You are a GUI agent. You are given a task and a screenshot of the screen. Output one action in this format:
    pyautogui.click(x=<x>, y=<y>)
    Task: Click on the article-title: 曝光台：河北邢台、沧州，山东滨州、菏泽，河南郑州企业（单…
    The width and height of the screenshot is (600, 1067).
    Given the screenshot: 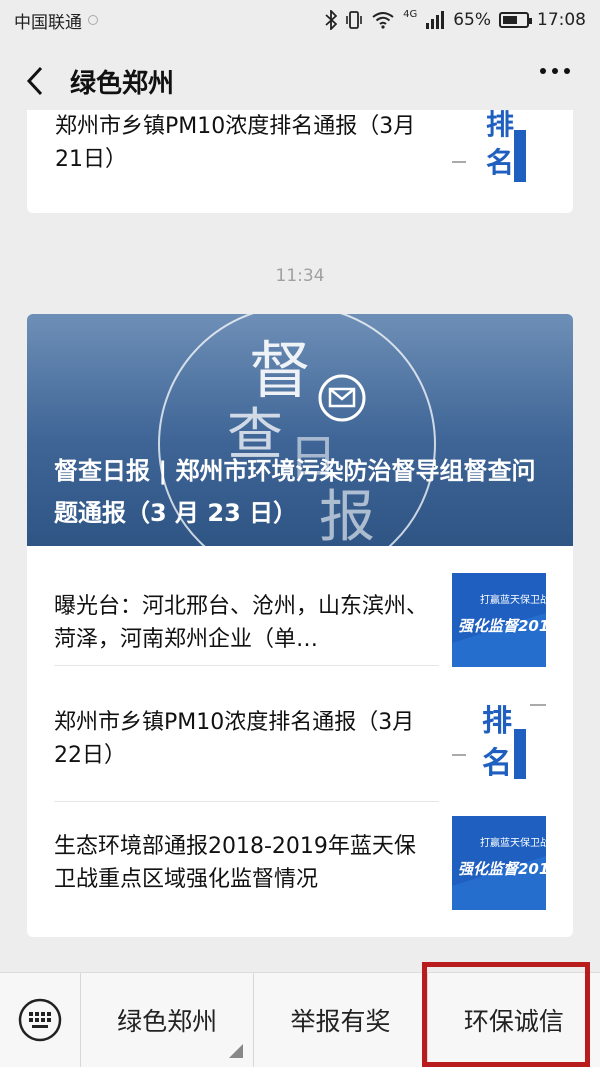 What is the action you would take?
    pyautogui.click(x=241, y=623)
    